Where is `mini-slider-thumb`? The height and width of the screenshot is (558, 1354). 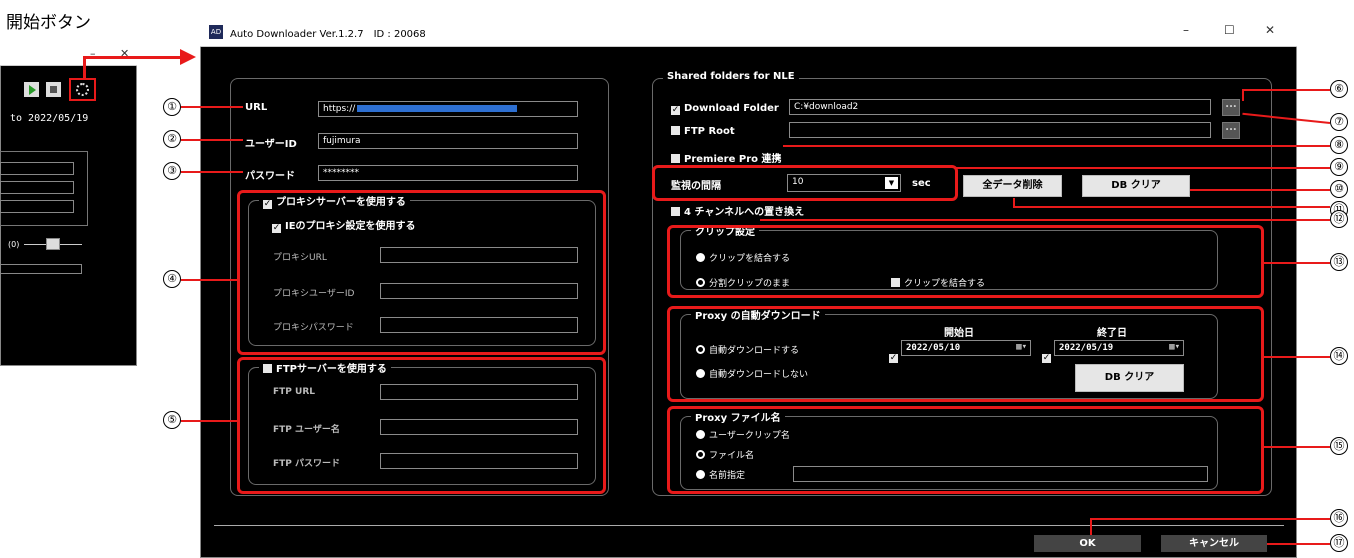 mini-slider-thumb is located at coordinates (53, 244).